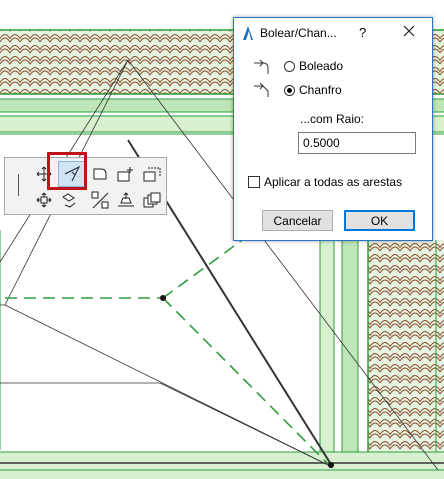 This screenshot has width=444, height=479. What do you see at coordinates (100, 174) in the screenshot?
I see `rounded-corner-icon` at bounding box center [100, 174].